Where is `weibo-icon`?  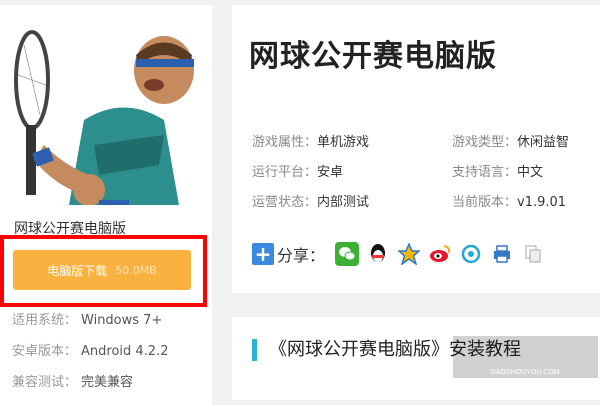
weibo-icon is located at coordinates (440, 254).